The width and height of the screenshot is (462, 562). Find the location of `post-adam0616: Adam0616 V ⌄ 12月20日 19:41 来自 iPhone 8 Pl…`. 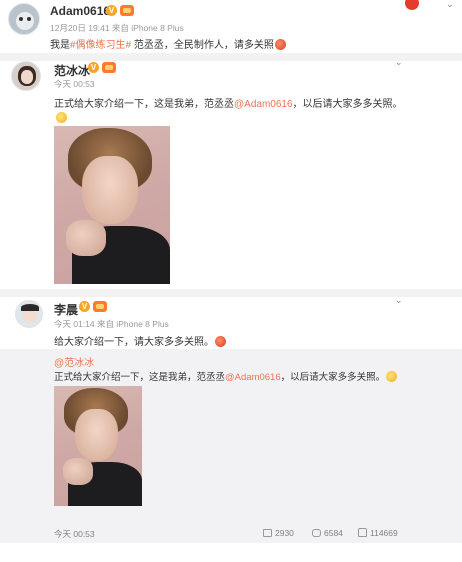

post-adam0616: Adam0616 V ⌄ 12月20日 19:41 来自 iPhone 8 Pl… is located at coordinates (231, 26).